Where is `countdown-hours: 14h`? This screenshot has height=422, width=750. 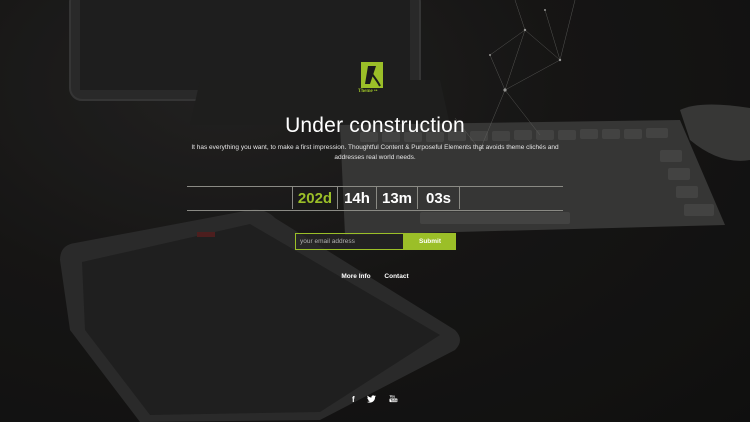
countdown-hours: 14h is located at coordinates (356, 198).